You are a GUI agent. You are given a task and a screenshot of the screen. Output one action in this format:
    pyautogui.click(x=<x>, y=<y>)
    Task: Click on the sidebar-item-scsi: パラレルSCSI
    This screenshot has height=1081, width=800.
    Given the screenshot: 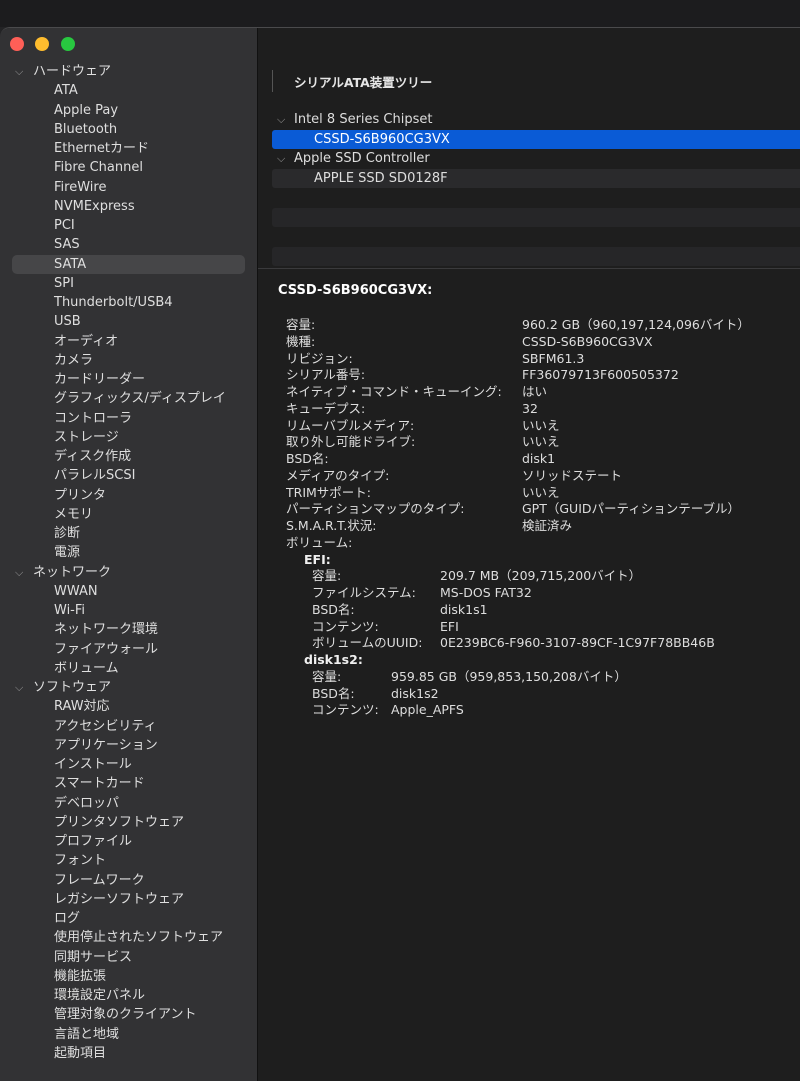 What is the action you would take?
    pyautogui.click(x=128, y=475)
    